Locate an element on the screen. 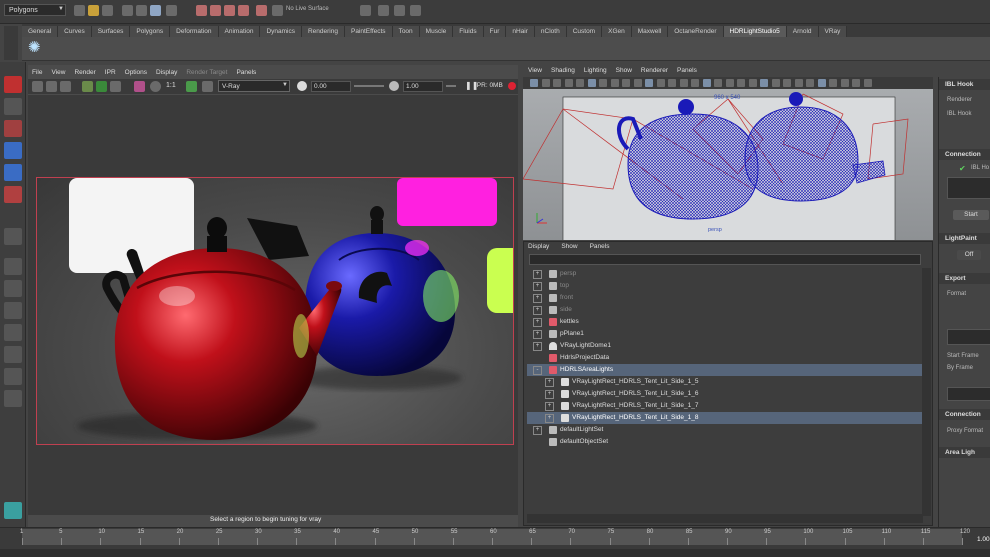 The image size is (990, 557). display-options-icon is located at coordinates (207, 86).